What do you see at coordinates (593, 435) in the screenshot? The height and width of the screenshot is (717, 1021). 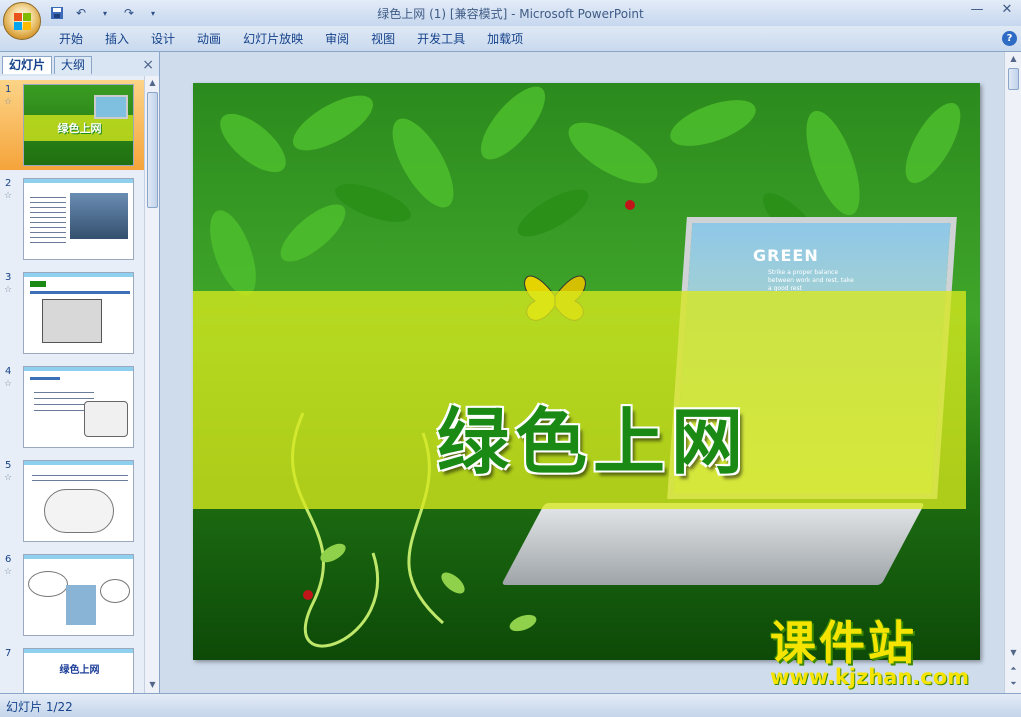 I see `slide-title: 绿色上网` at bounding box center [593, 435].